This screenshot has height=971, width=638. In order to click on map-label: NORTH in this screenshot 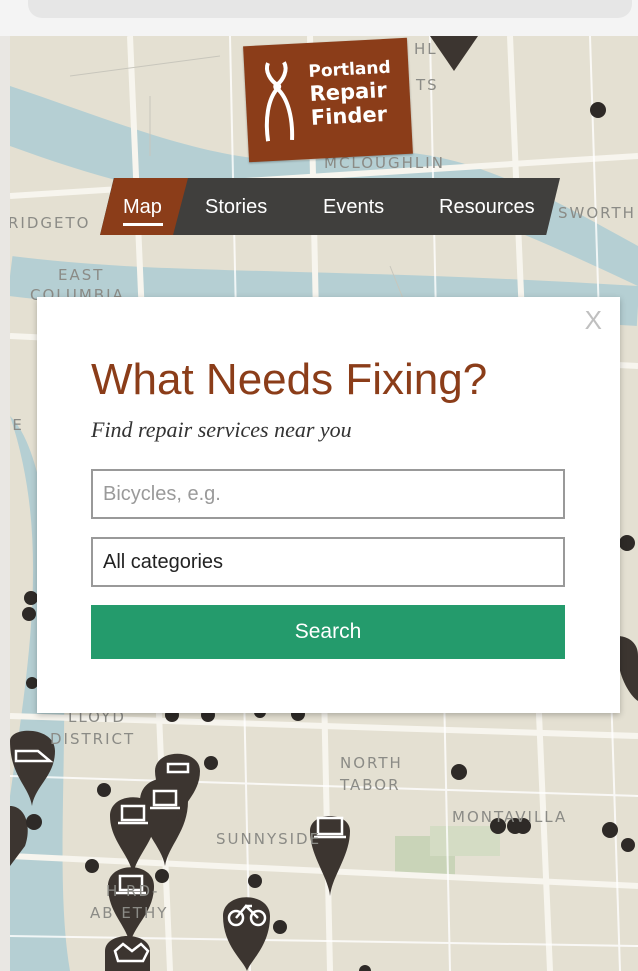, I will do `click(371, 763)`.